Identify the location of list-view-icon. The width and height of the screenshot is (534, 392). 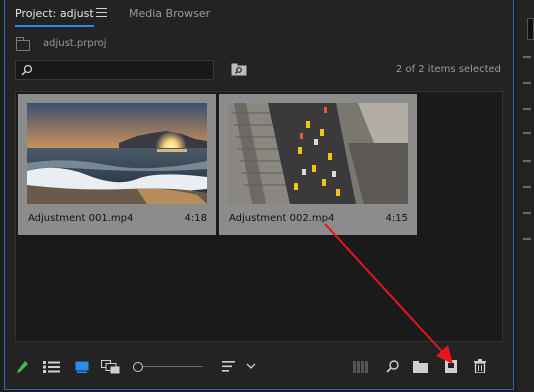
(52, 367).